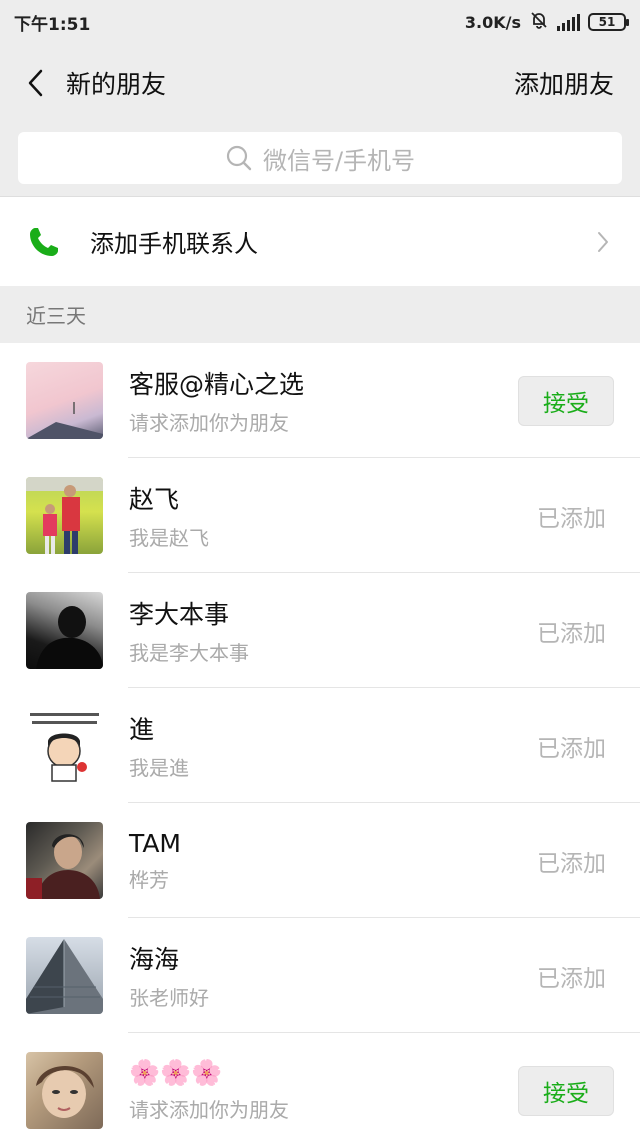  Describe the element at coordinates (568, 83) in the screenshot. I see `add-friend-button: 添加朋友` at that location.